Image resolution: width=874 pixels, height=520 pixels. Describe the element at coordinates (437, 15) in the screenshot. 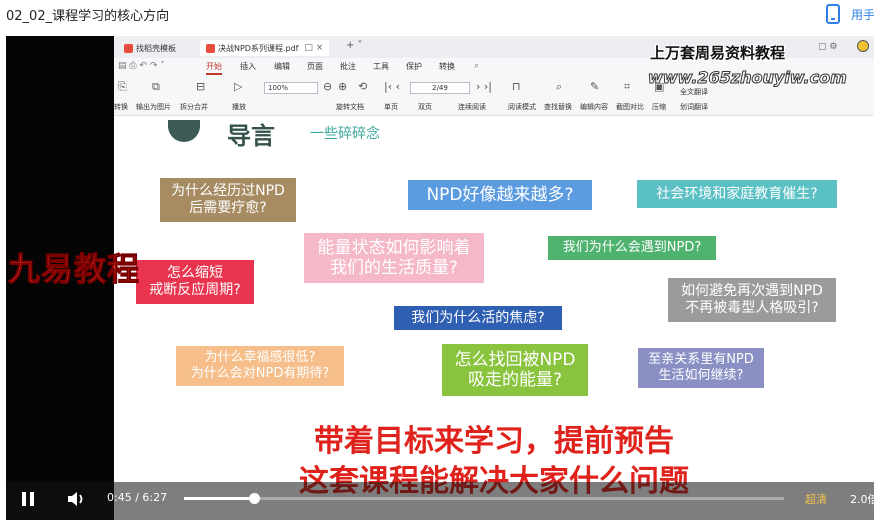

I see `page-header: 02_02_课程学习的核心方向 用手` at that location.